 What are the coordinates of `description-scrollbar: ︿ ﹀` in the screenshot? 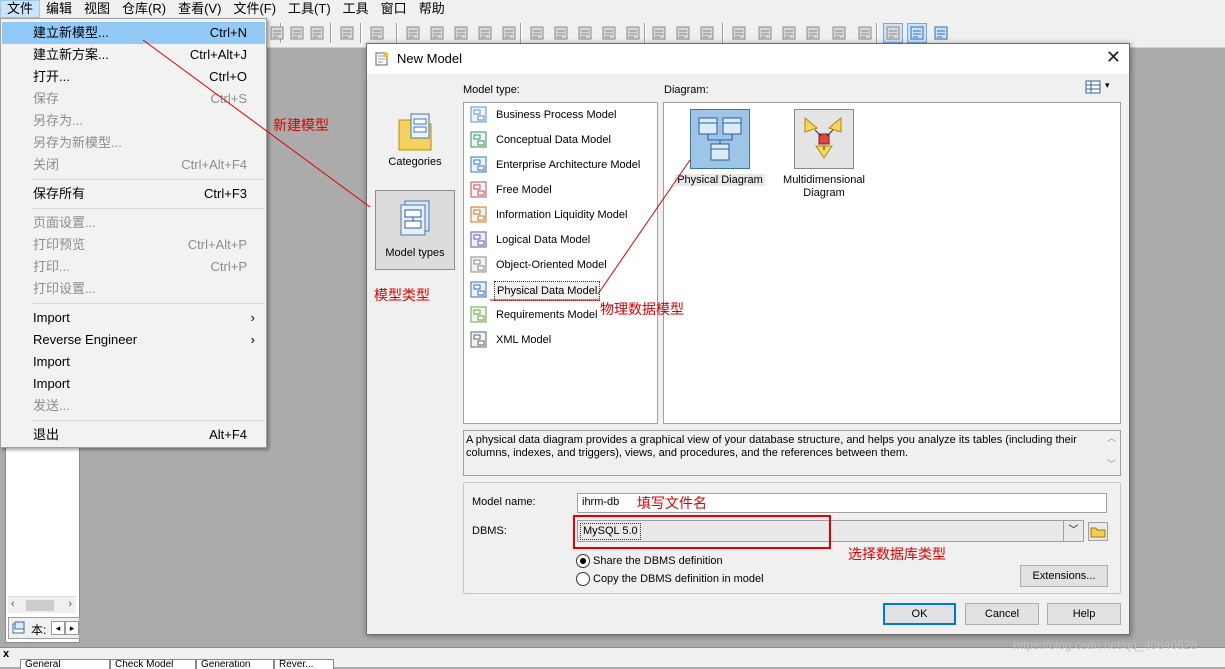 It's located at (1111, 453).